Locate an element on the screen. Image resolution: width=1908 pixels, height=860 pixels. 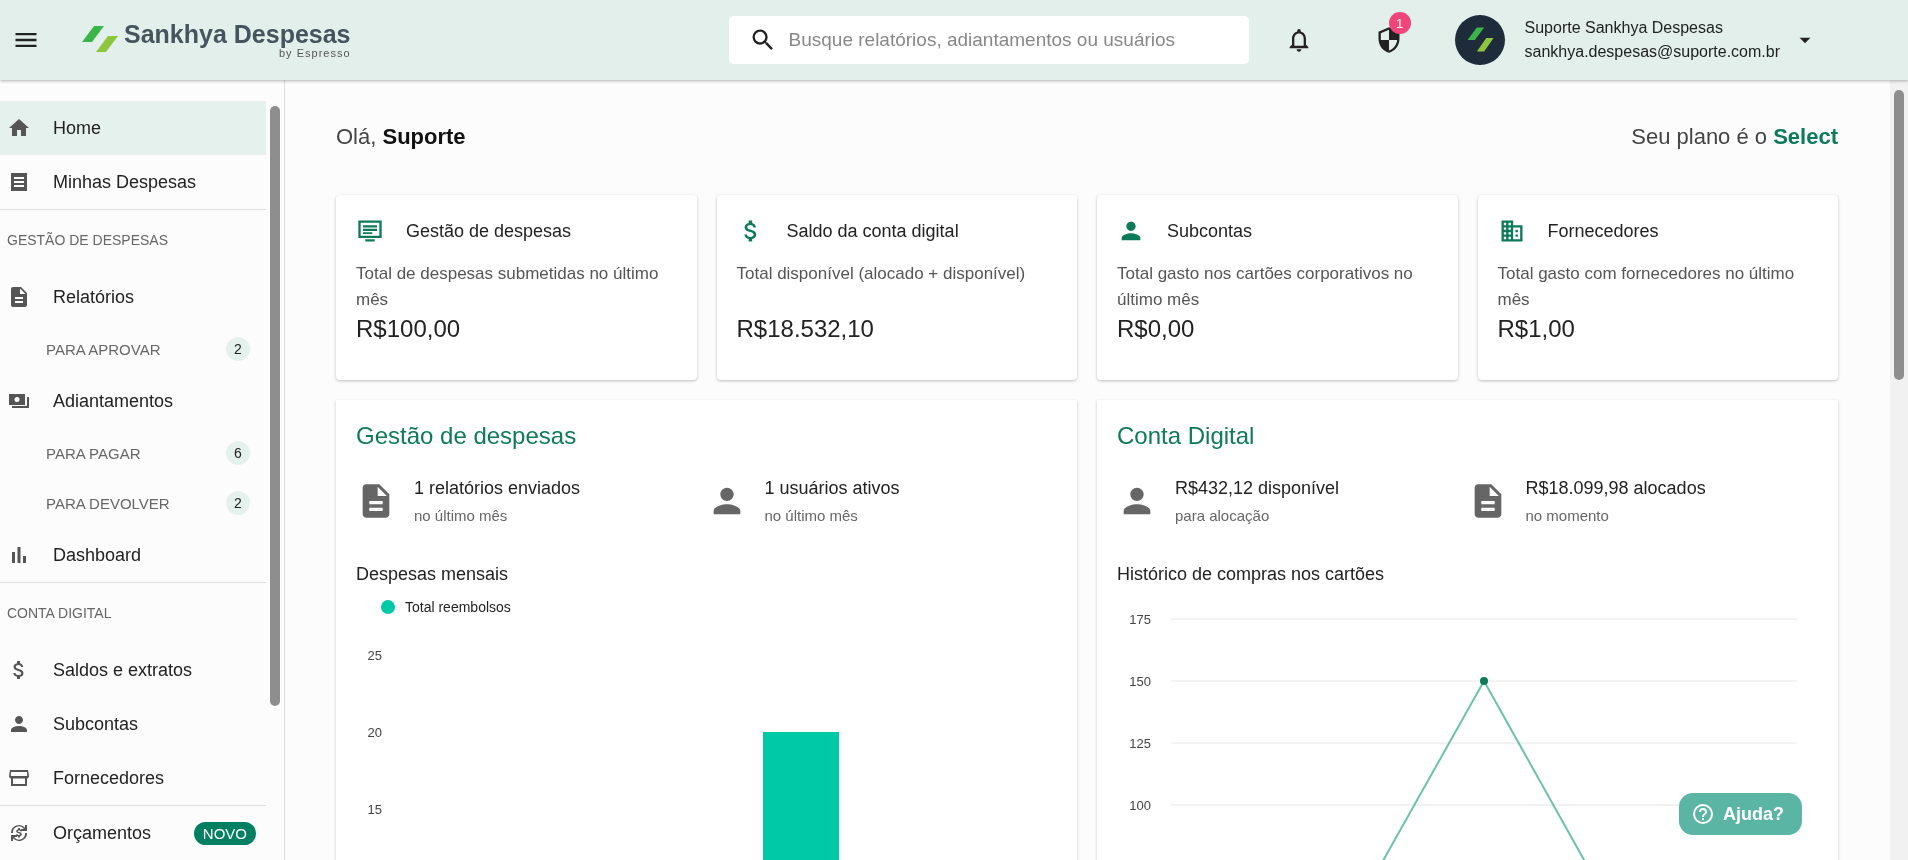
page-scrollbar is located at coordinates (1899, 235).